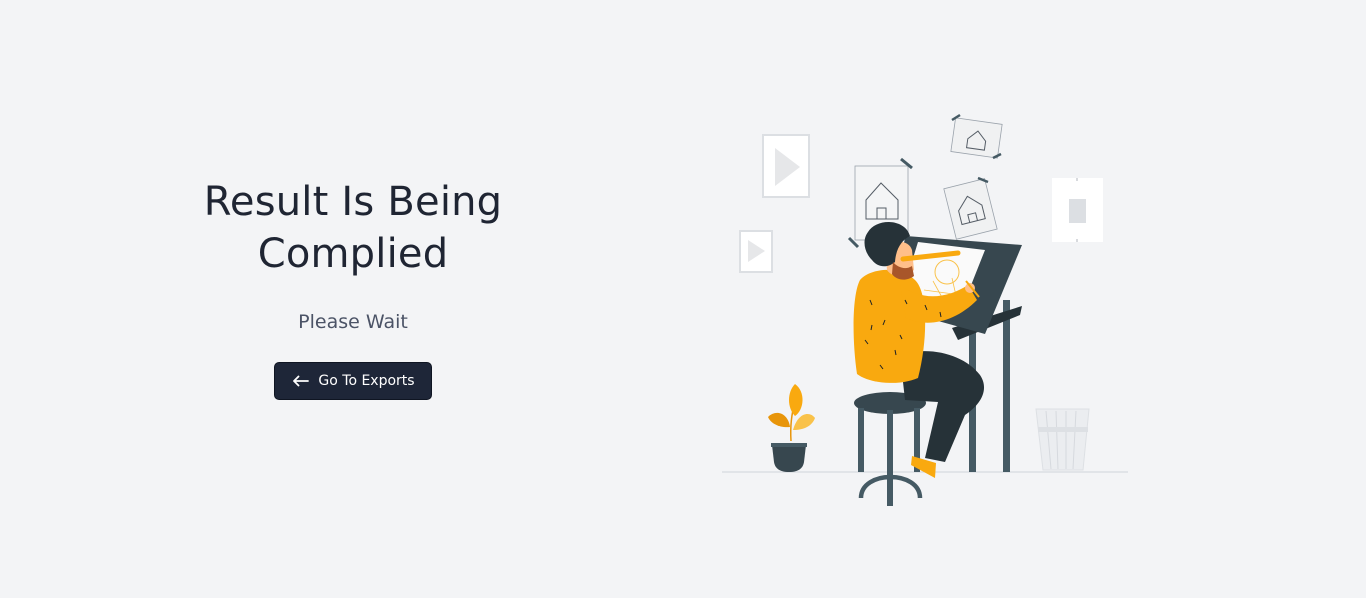 This screenshot has height=598, width=1366. I want to click on house-sketch-small, so click(976, 138).